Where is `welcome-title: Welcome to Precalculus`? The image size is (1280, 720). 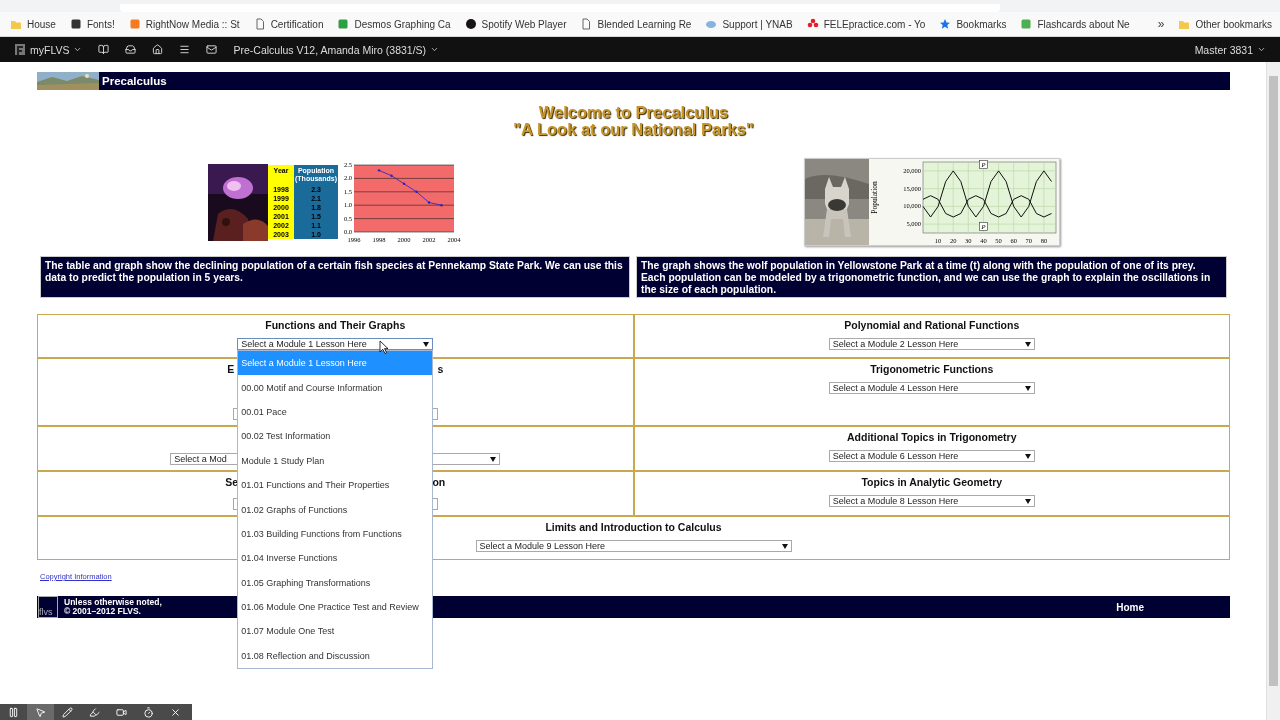 welcome-title: Welcome to Precalculus is located at coordinates (633, 112).